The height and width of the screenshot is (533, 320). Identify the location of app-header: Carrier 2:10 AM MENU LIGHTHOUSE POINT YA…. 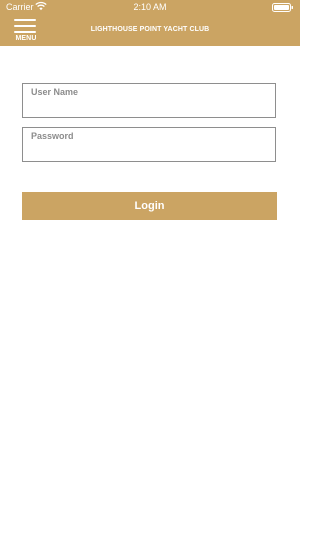
(150, 23).